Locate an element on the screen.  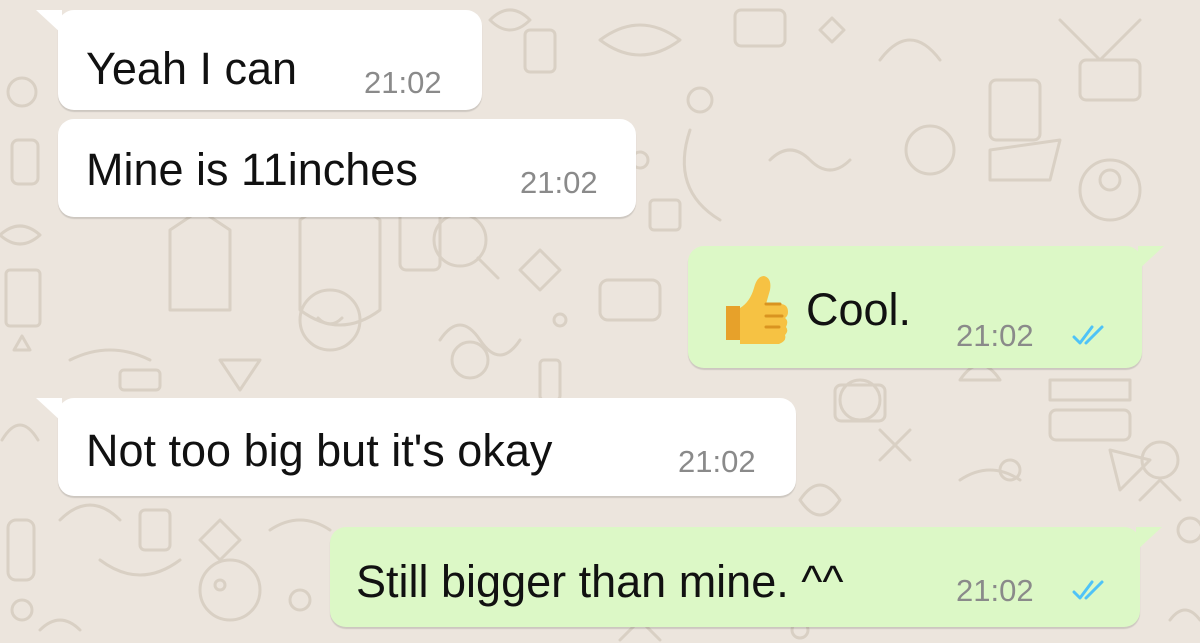
message-bubble-outgoing: Cool. 21:02 is located at coordinates (926, 307).